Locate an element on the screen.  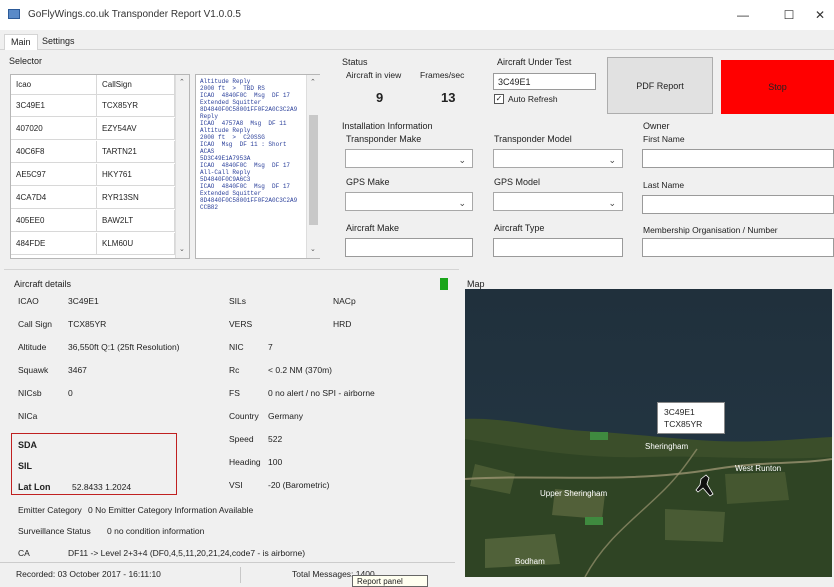
detail-field-value: 7 is located at coordinates (270, 347).